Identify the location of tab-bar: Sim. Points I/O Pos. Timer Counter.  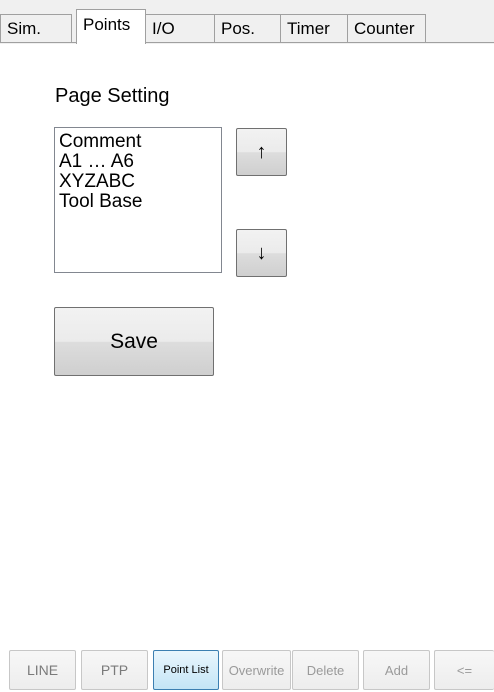
(247, 22).